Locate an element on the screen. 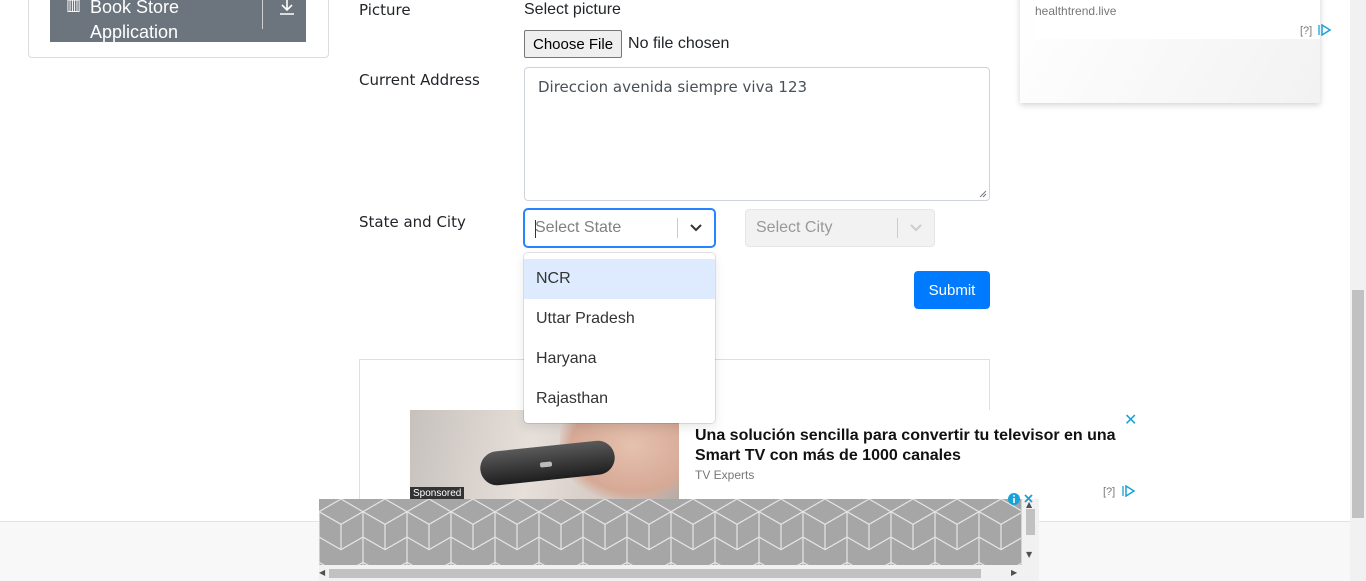  file-input: Choose File No file chosen is located at coordinates (626, 44).